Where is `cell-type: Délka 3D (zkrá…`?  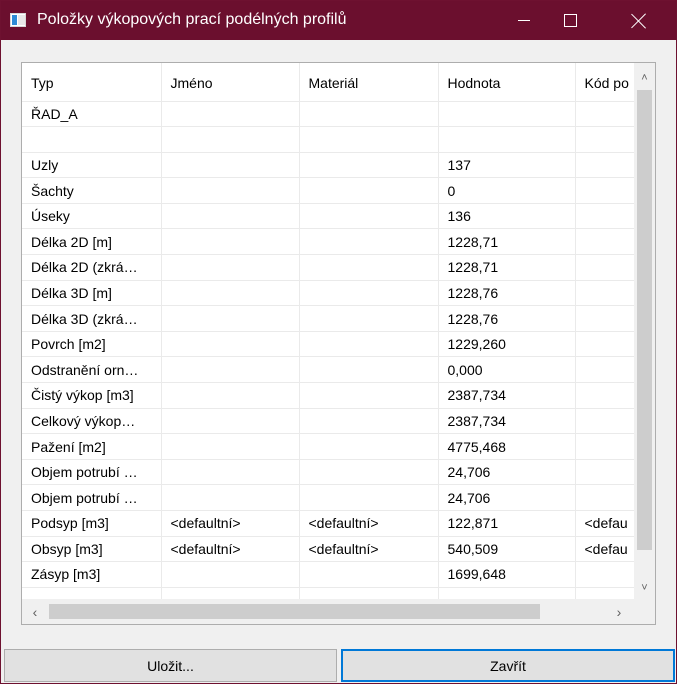 cell-type: Délka 3D (zkrá… is located at coordinates (92, 318).